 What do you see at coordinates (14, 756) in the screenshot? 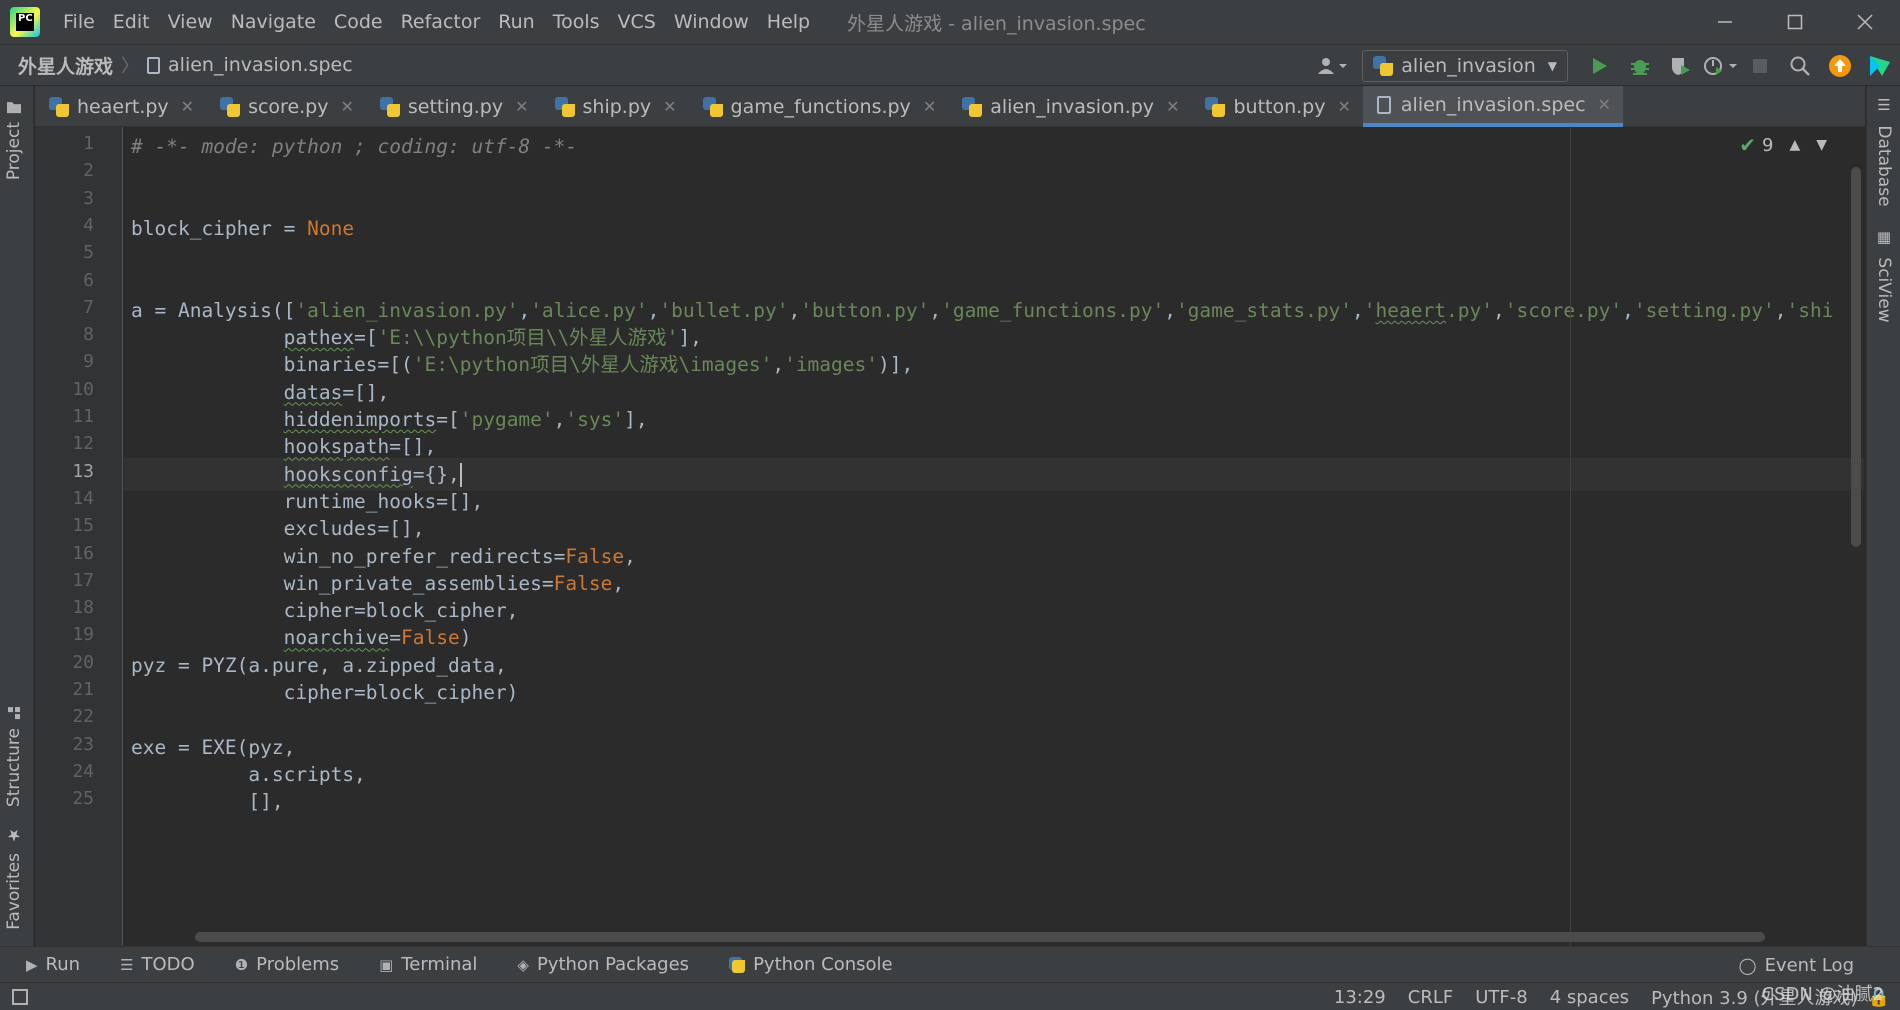
I see `structure-tool-tab: Structure` at bounding box center [14, 756].